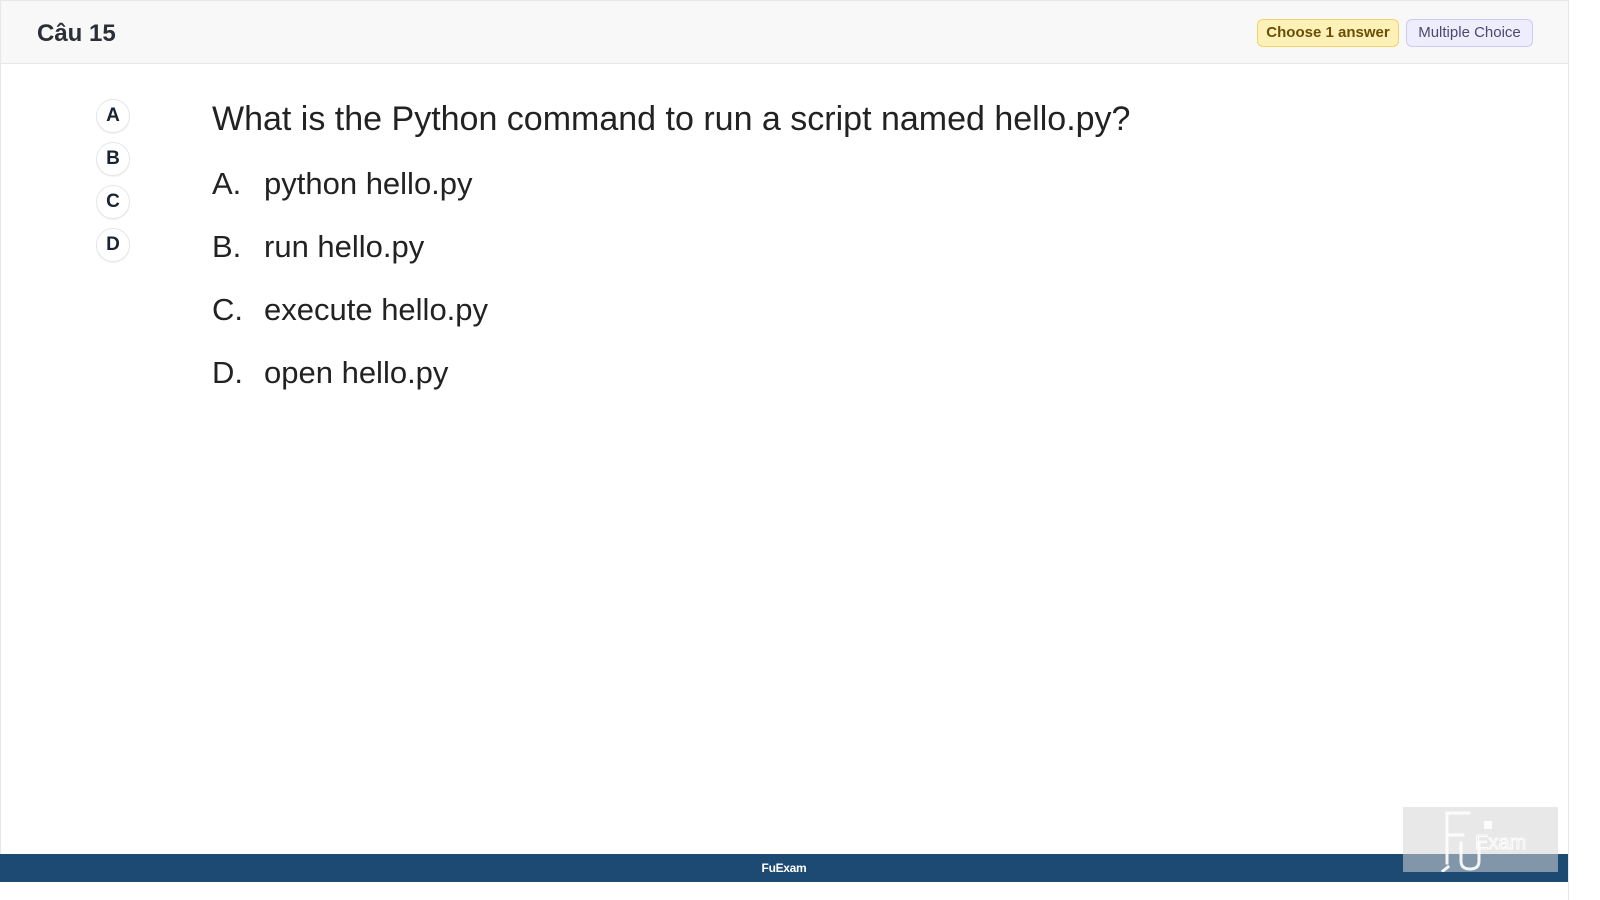 The image size is (1600, 900). I want to click on fuexam-logo-icon: Exam, so click(1483, 841).